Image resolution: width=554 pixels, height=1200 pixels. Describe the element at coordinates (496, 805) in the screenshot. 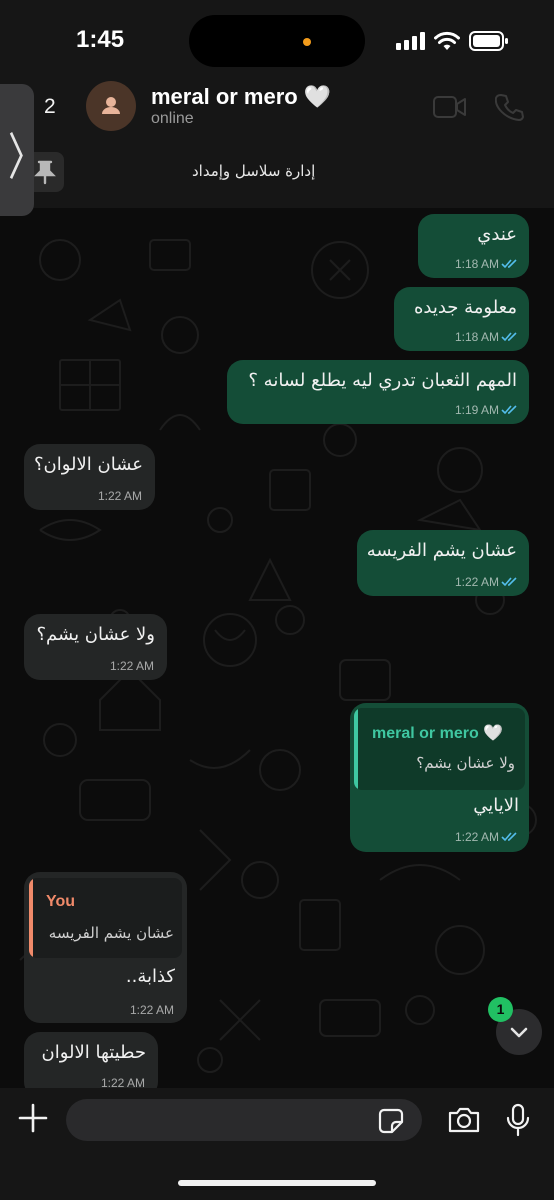

I see `message-text: الايايي` at that location.